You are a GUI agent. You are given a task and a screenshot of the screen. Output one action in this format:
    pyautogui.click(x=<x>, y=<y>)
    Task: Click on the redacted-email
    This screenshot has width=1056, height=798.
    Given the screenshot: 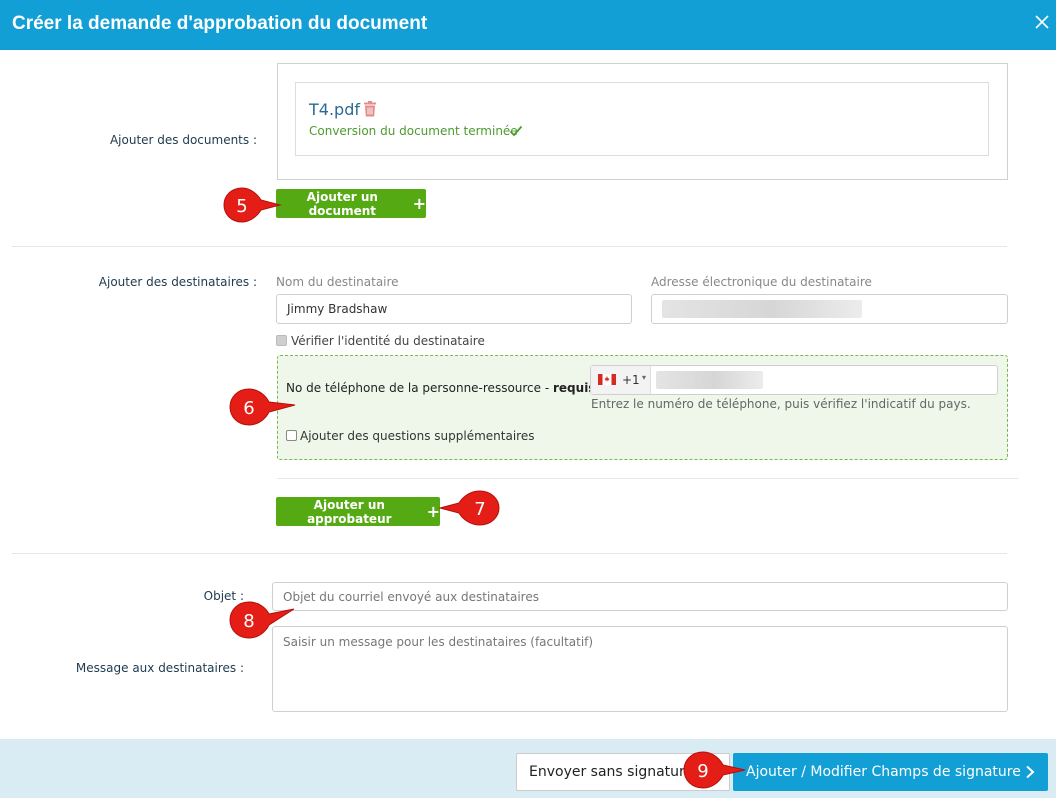 What is the action you would take?
    pyautogui.click(x=762, y=309)
    